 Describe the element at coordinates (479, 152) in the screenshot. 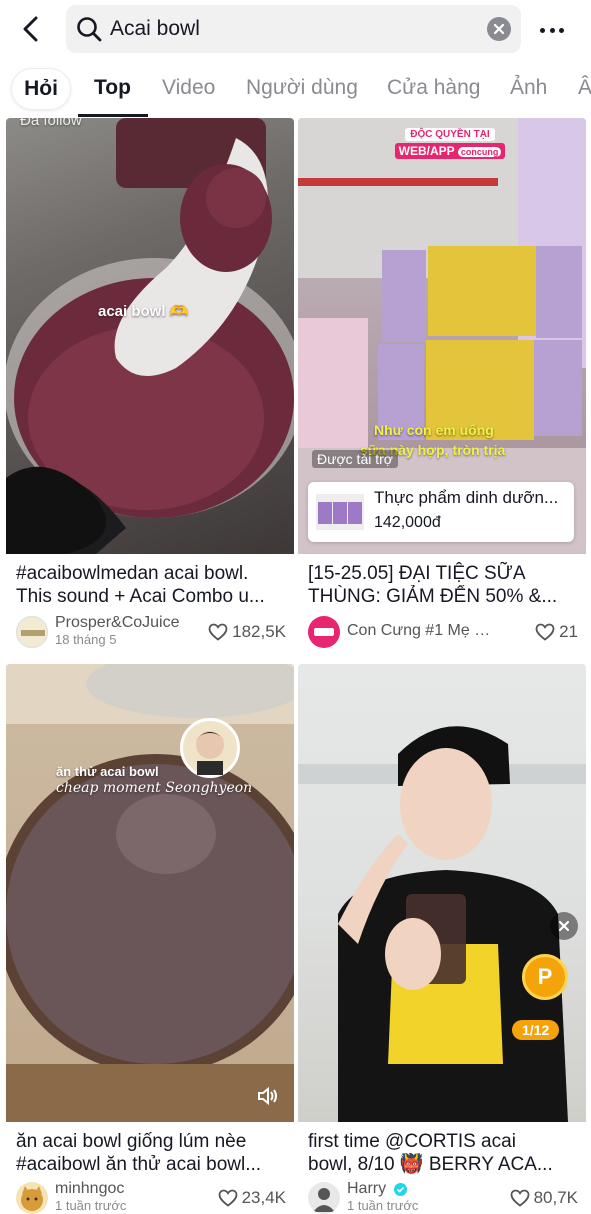

I see `brand-logo-text: concung` at that location.